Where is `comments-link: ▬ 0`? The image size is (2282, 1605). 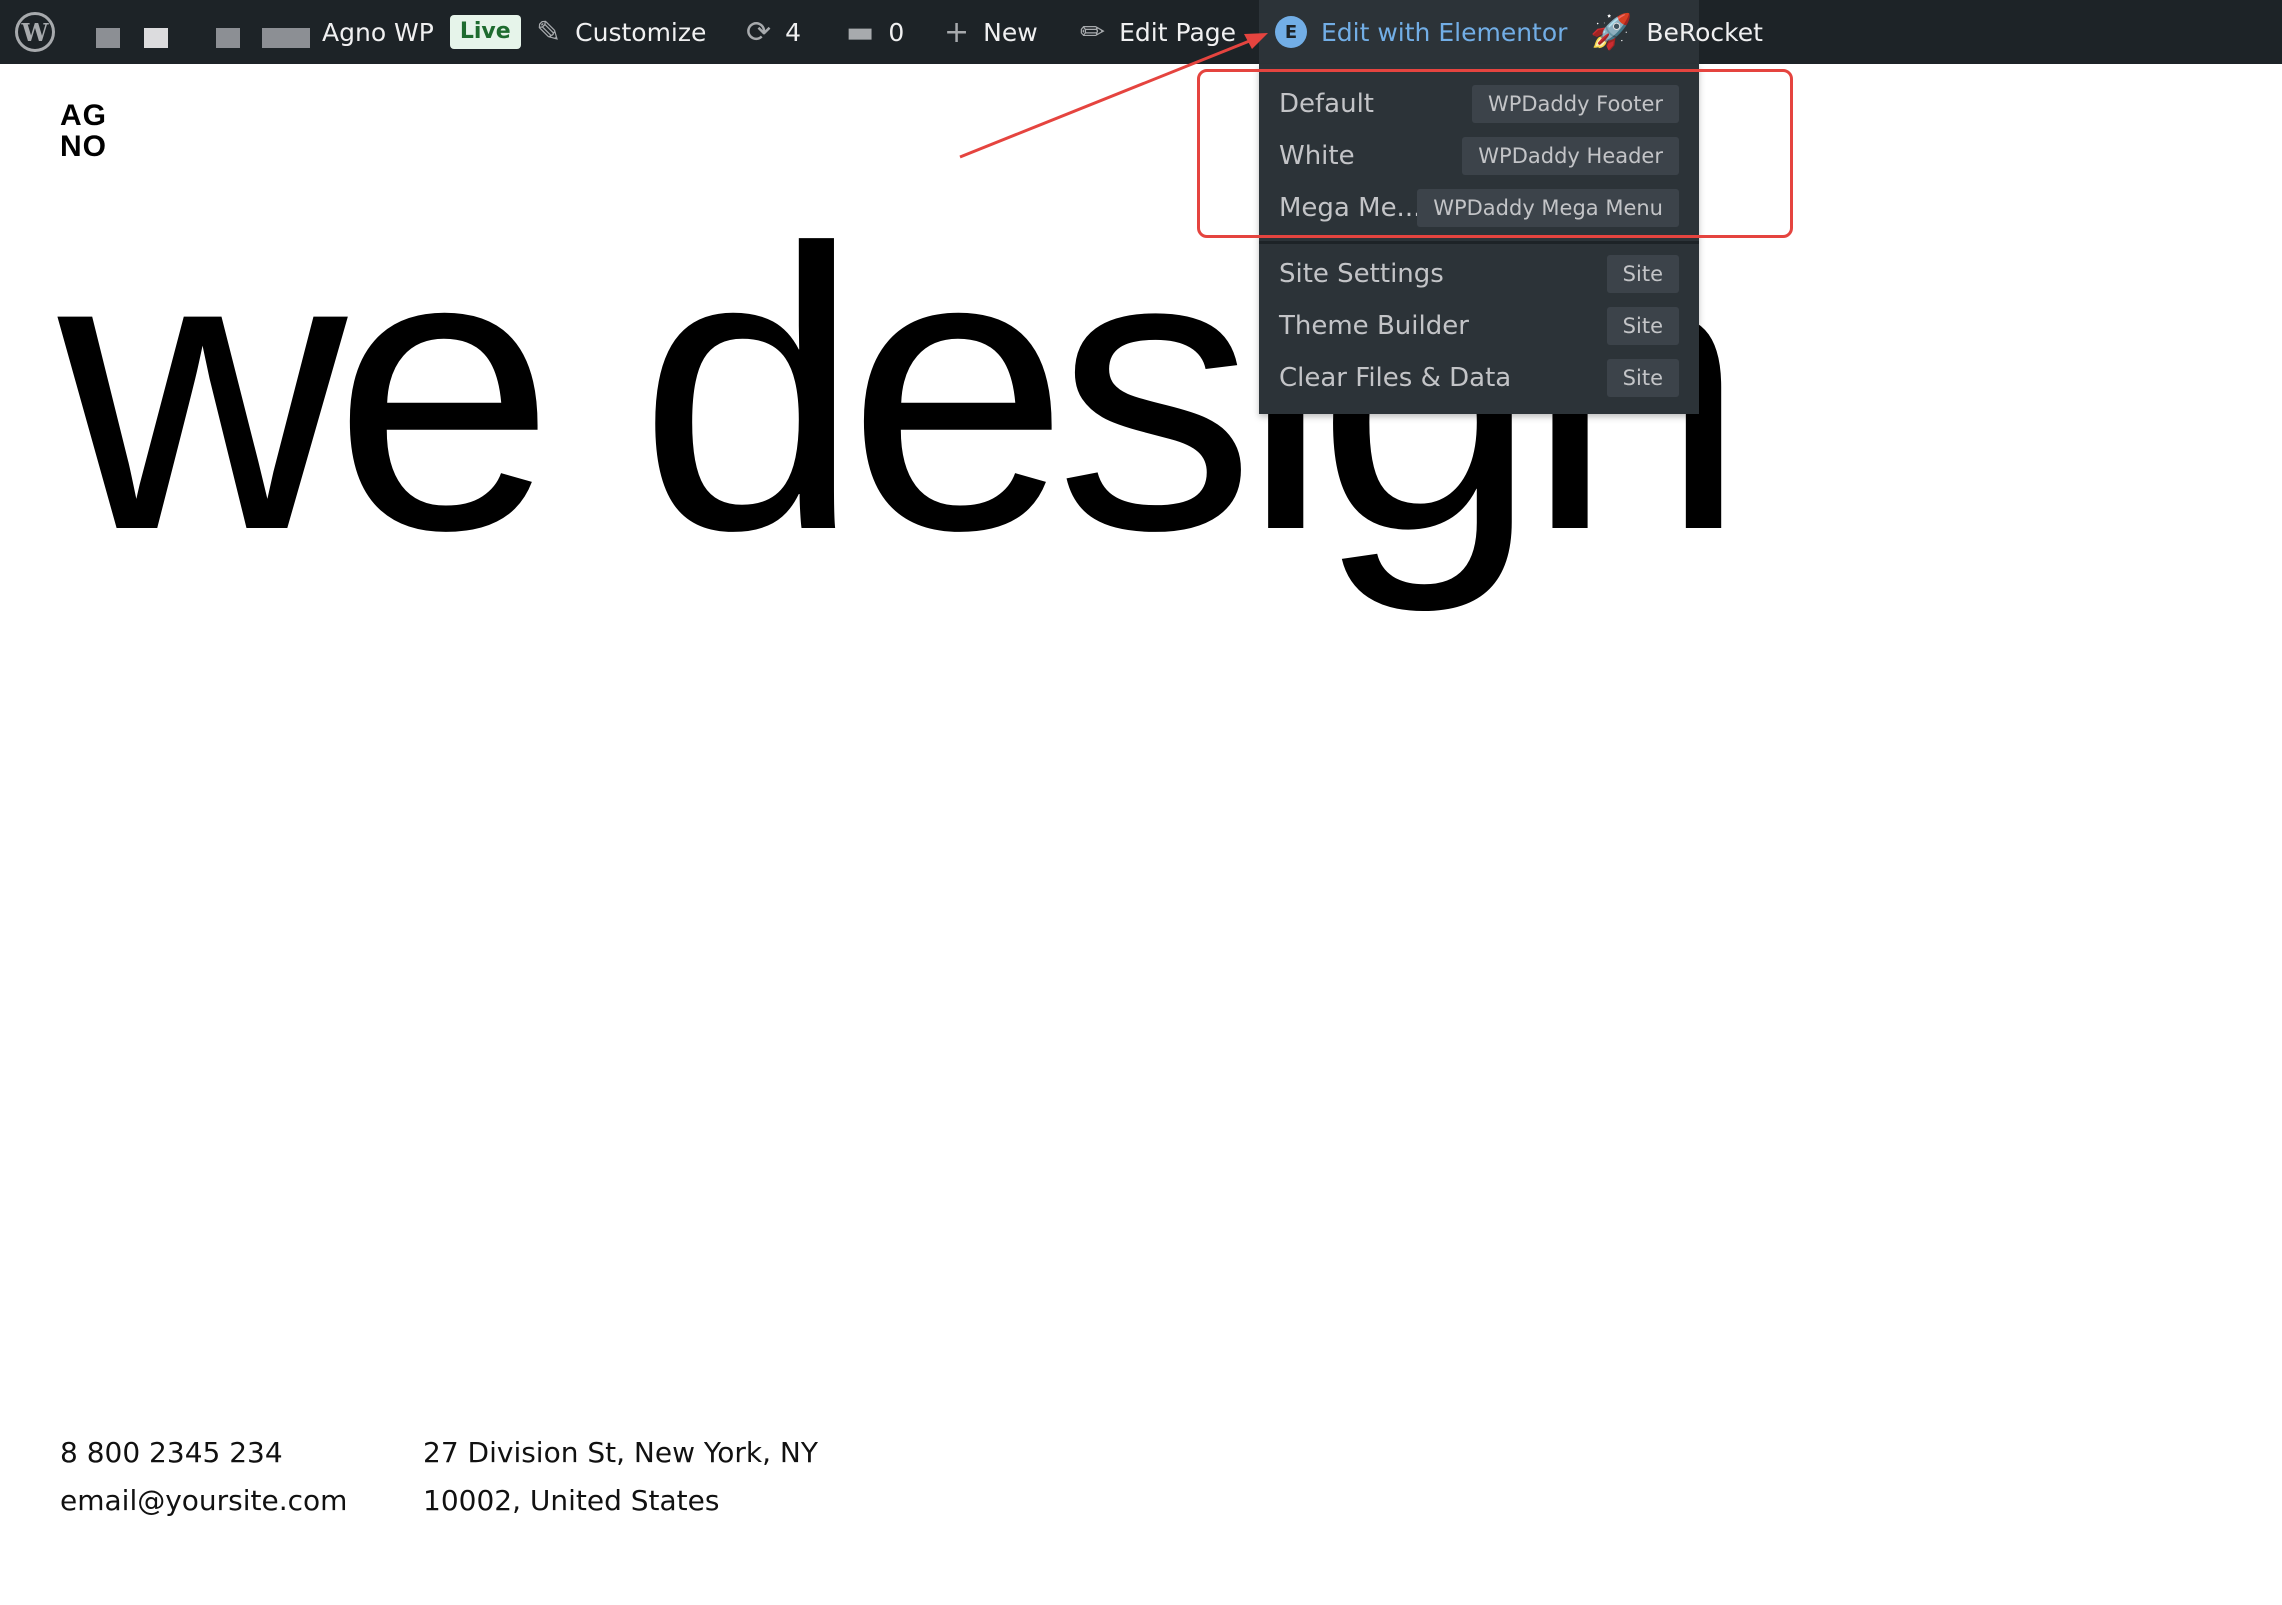 comments-link: ▬ 0 is located at coordinates (875, 32).